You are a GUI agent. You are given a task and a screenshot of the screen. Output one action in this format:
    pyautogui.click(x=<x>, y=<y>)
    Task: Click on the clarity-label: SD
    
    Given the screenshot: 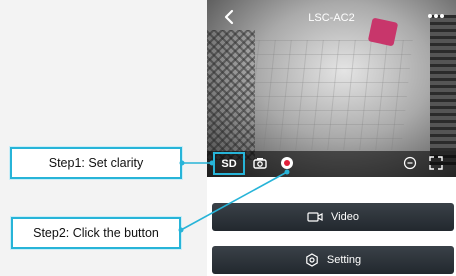 What is the action you would take?
    pyautogui.click(x=229, y=163)
    